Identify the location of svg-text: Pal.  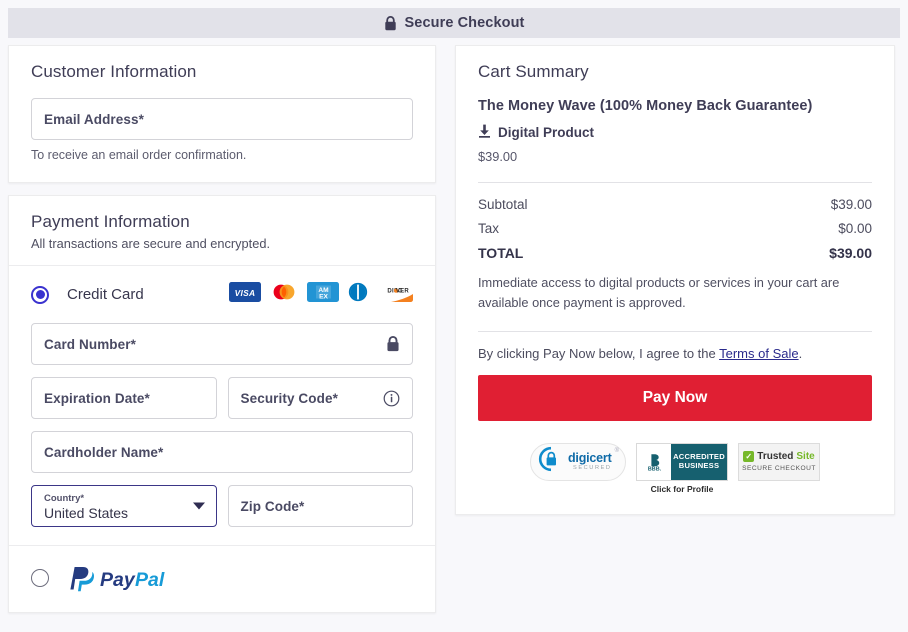
(150, 580).